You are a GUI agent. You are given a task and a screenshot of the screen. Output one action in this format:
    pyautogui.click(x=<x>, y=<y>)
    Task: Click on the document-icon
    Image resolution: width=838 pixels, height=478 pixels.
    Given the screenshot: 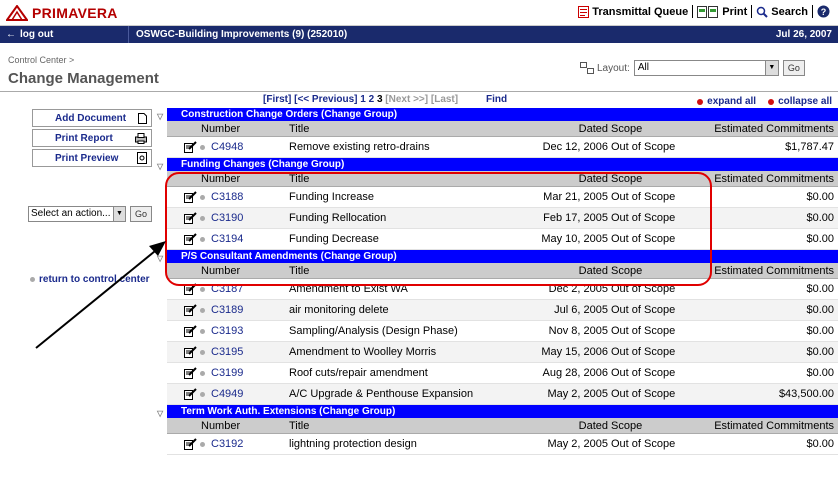 What is the action you would take?
    pyautogui.click(x=584, y=11)
    